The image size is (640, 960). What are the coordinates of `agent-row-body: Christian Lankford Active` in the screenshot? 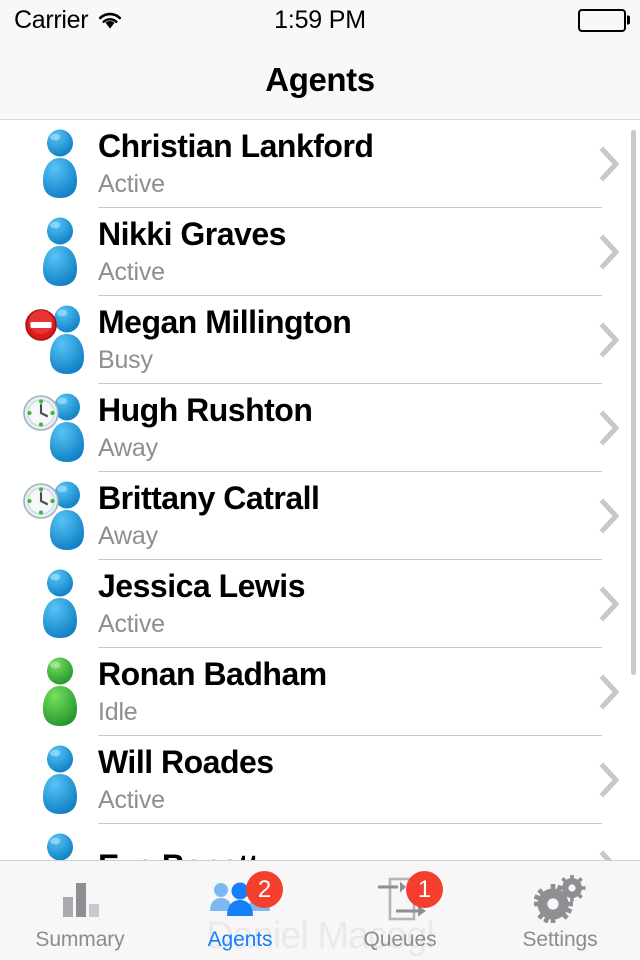 It's located at (350, 164).